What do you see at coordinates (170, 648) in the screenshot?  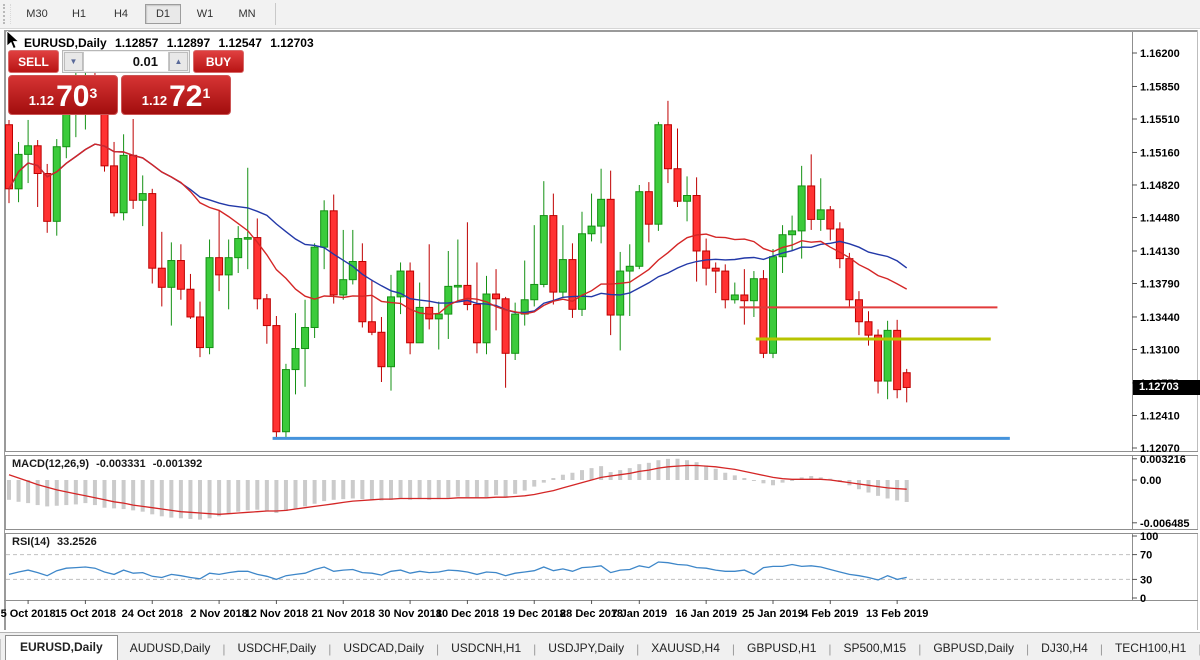 I see `tab-AUDUSD-Daily: AUDUSD,Daily` at bounding box center [170, 648].